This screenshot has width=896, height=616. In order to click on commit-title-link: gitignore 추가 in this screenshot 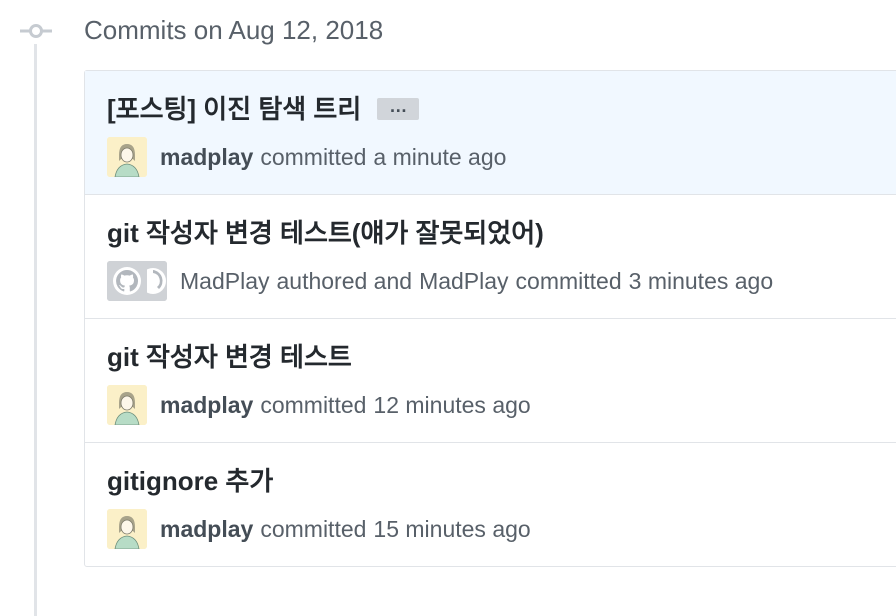, I will do `click(190, 481)`.